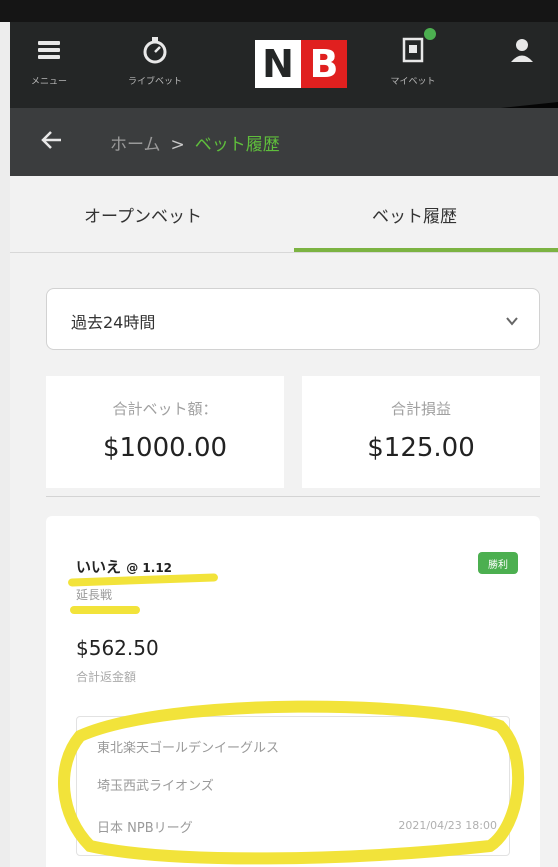 The height and width of the screenshot is (867, 558). I want to click on breadcrumb-bar: ホーム > ベット履歴, so click(284, 142).